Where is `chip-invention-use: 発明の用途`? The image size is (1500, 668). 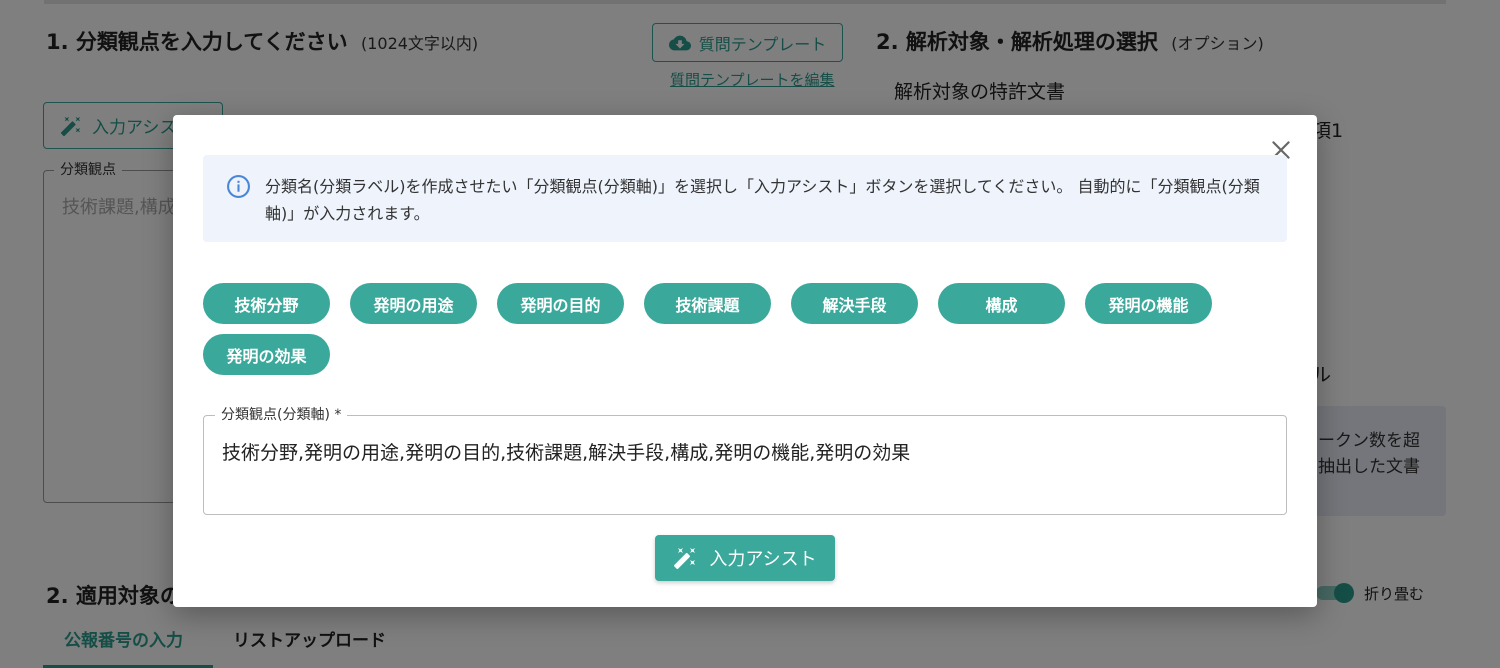 chip-invention-use: 発明の用途 is located at coordinates (413, 303).